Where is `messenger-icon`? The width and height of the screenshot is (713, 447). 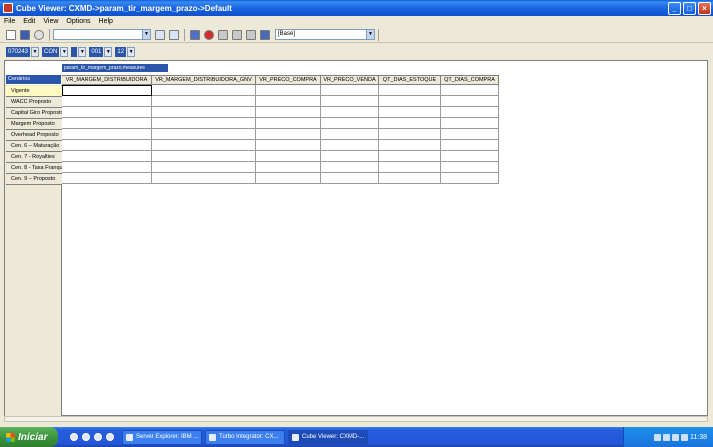 messenger-icon is located at coordinates (98, 437).